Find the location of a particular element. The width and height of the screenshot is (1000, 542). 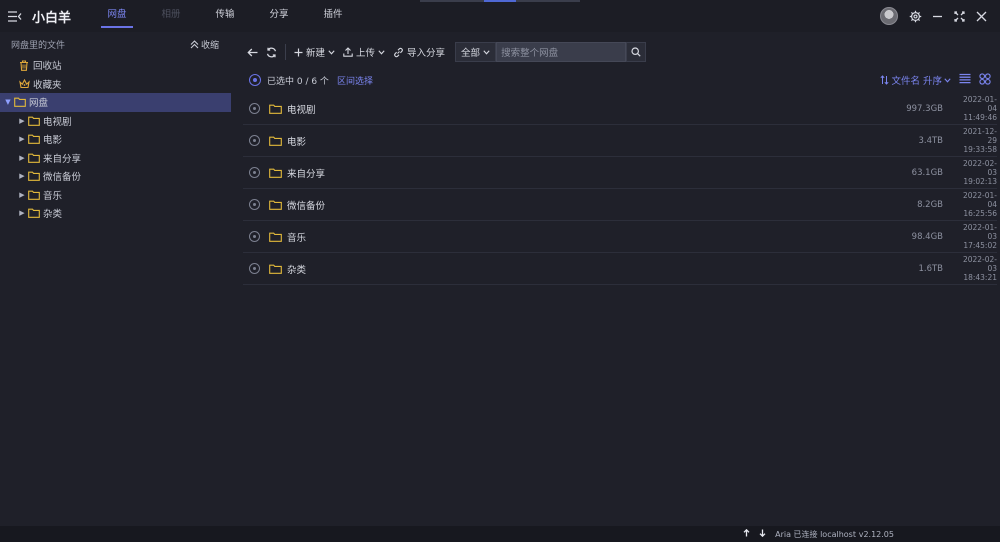

file-size: 1.6TB is located at coordinates (930, 268).